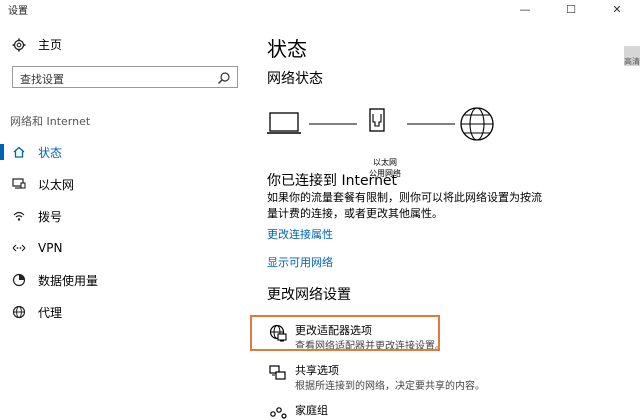  Describe the element at coordinates (332, 181) in the screenshot. I see `connected-heading: 你已连接到 Internet` at that location.